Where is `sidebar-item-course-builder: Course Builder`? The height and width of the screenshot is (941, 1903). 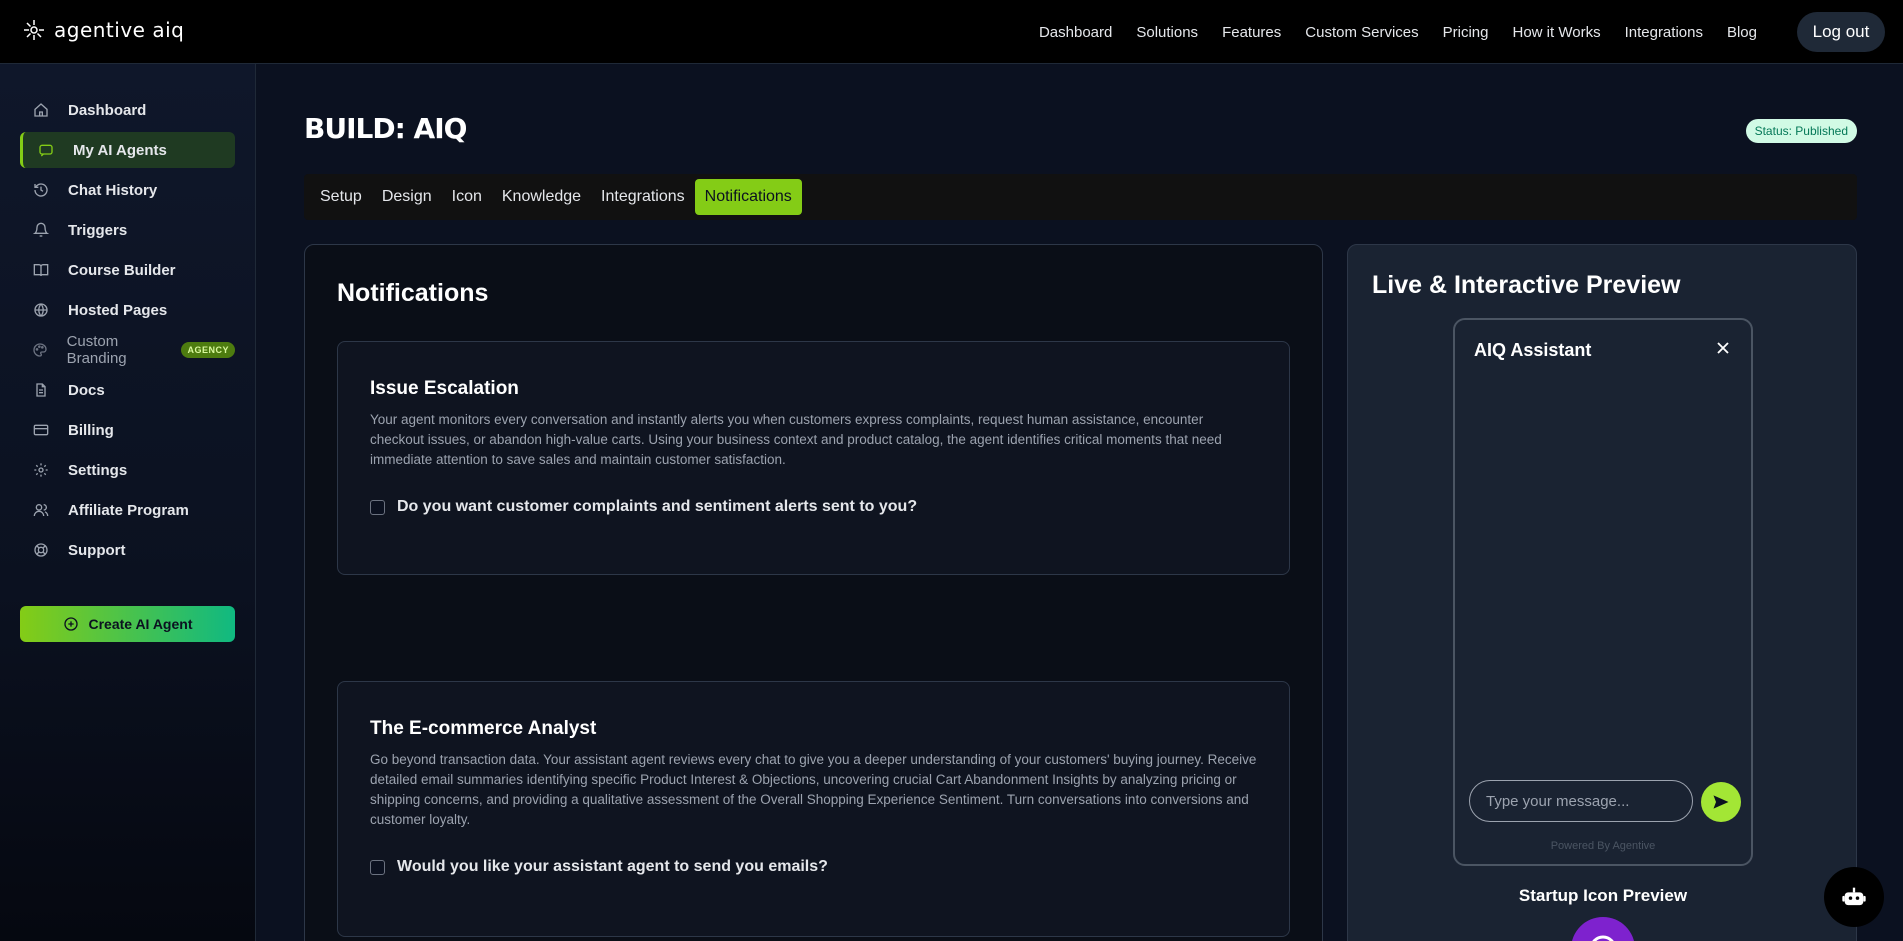 sidebar-item-course-builder: Course Builder is located at coordinates (127, 270).